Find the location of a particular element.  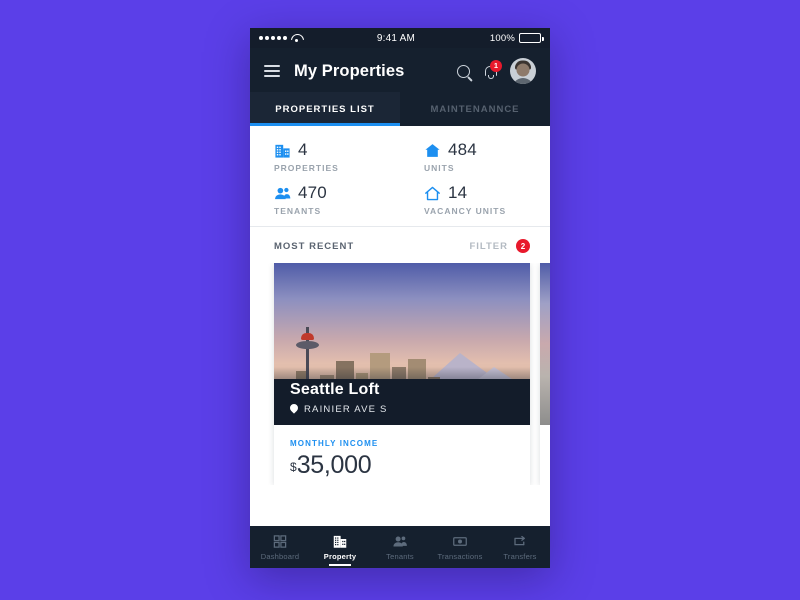

stat-units: 484 UNITS is located at coordinates (475, 156).